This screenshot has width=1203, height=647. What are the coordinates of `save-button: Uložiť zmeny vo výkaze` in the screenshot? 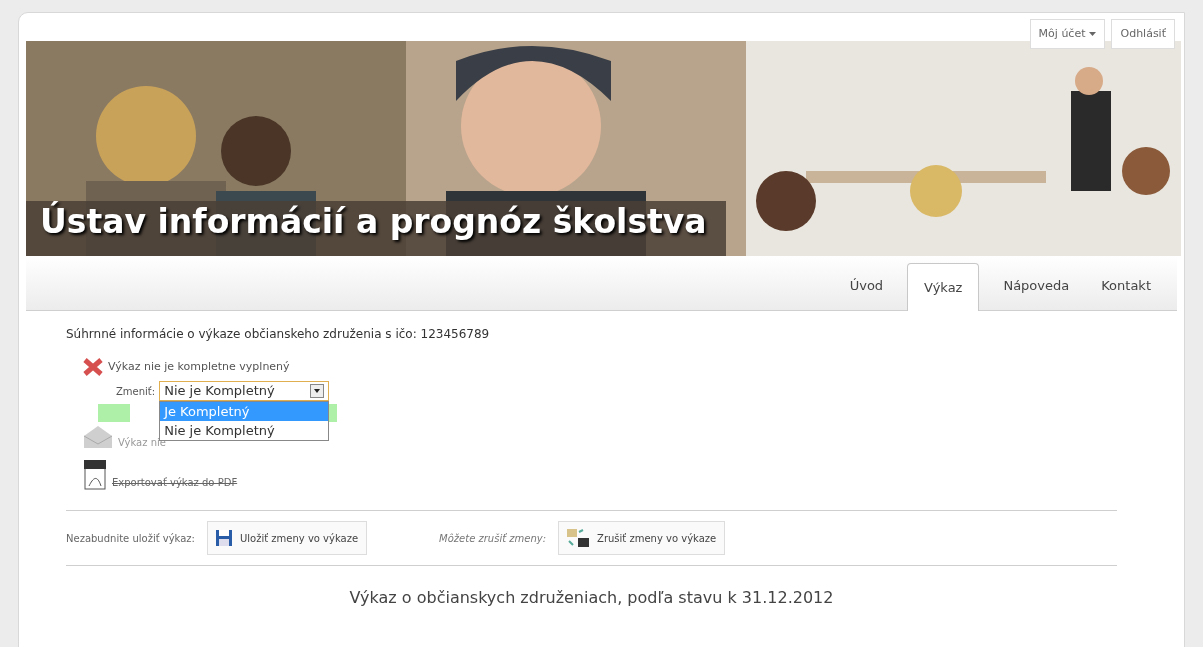 It's located at (287, 538).